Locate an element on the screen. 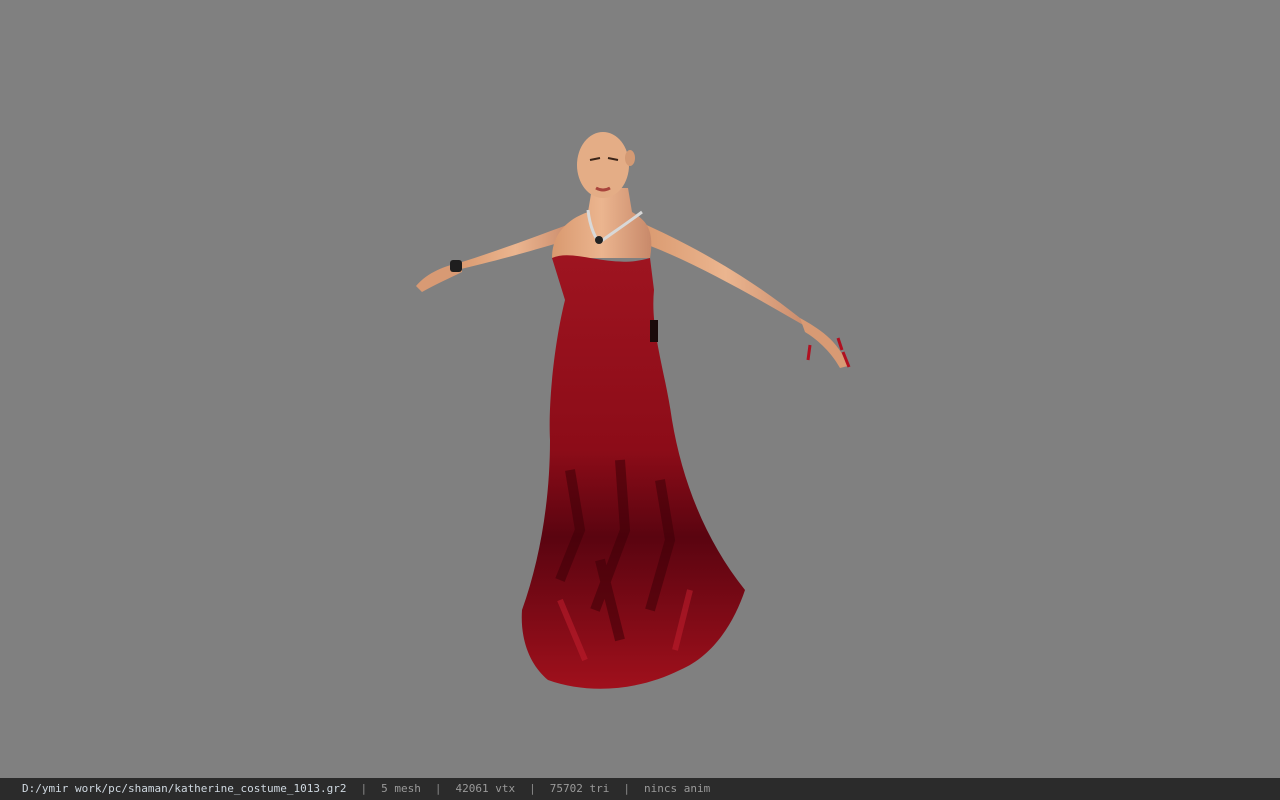  right-arm is located at coordinates (726, 276).